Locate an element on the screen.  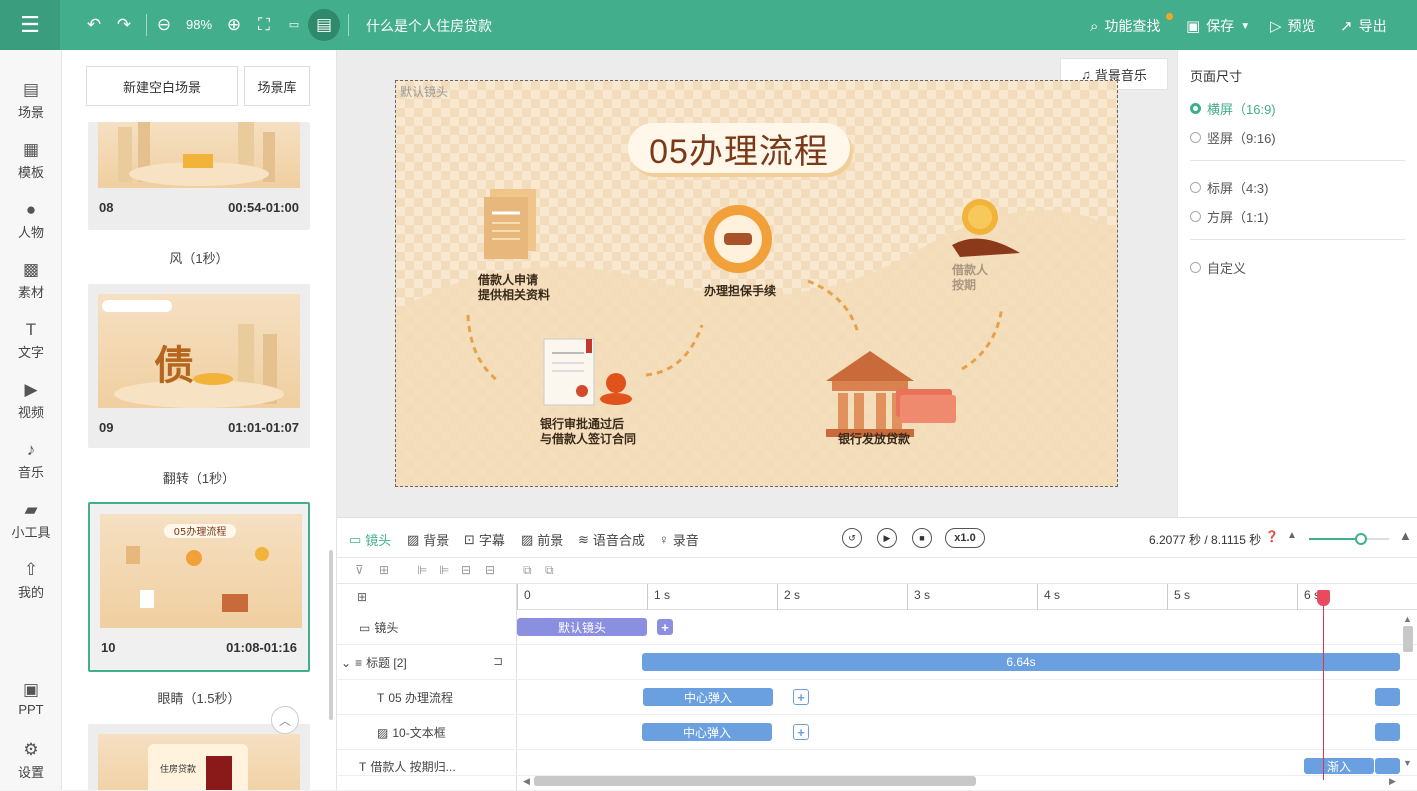
paste-icon: ⧉ is located at coordinates (549, 570).